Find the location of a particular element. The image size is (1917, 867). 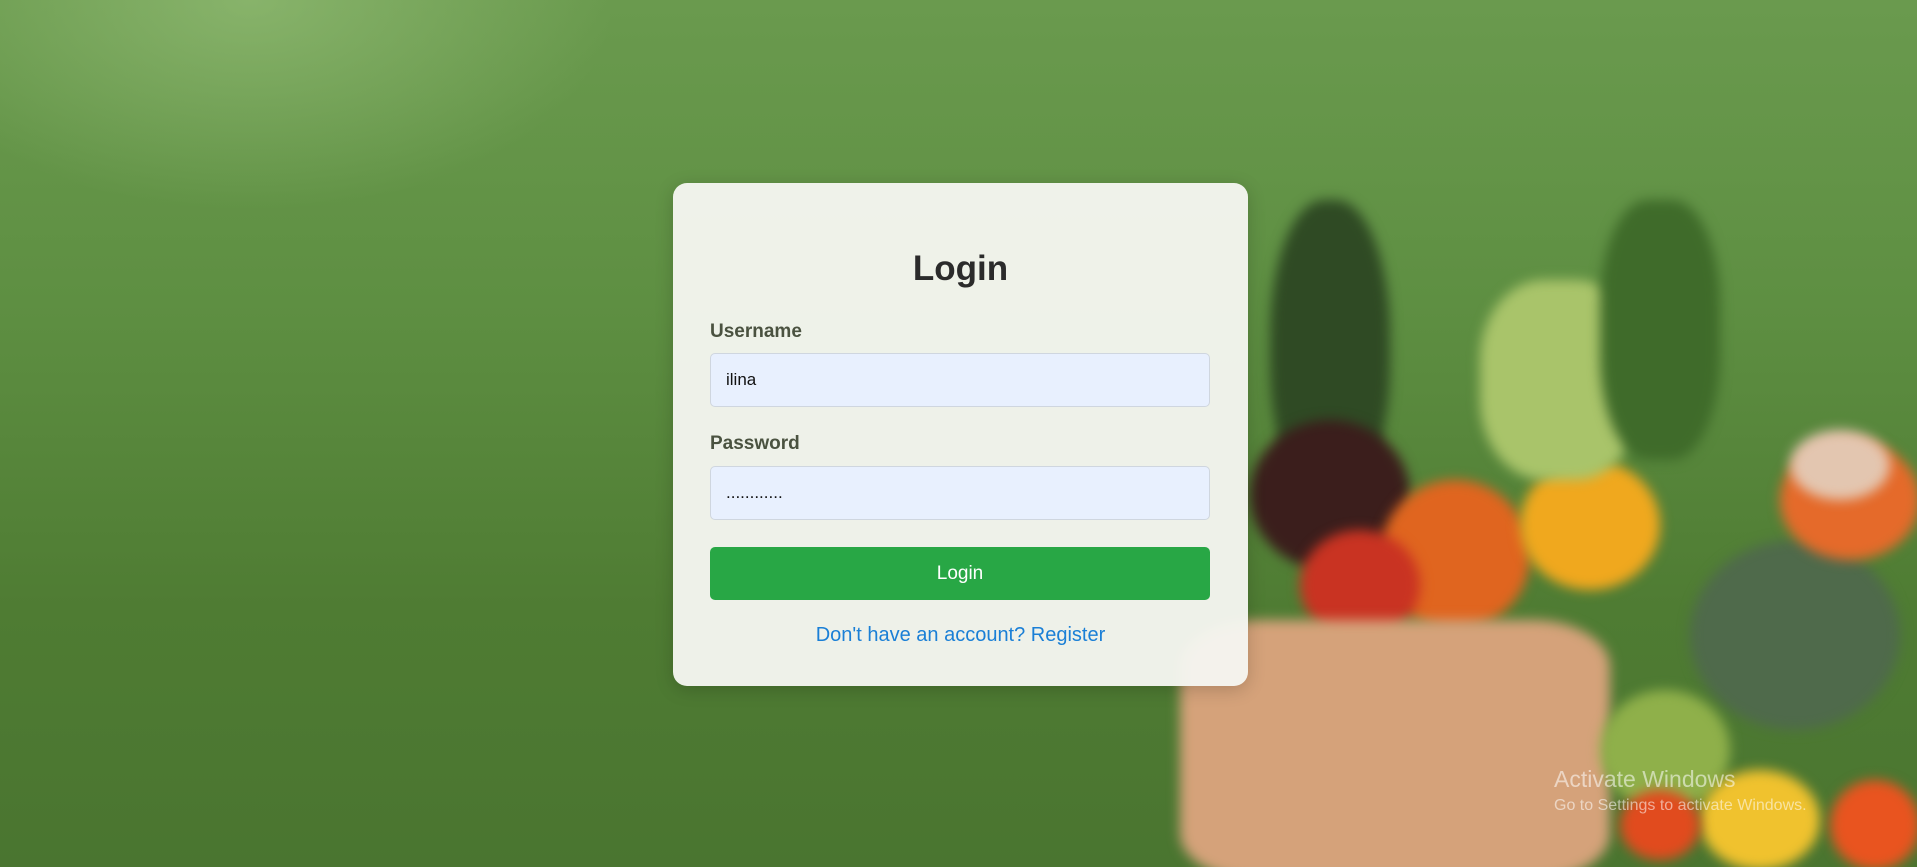

password-input is located at coordinates (960, 493).